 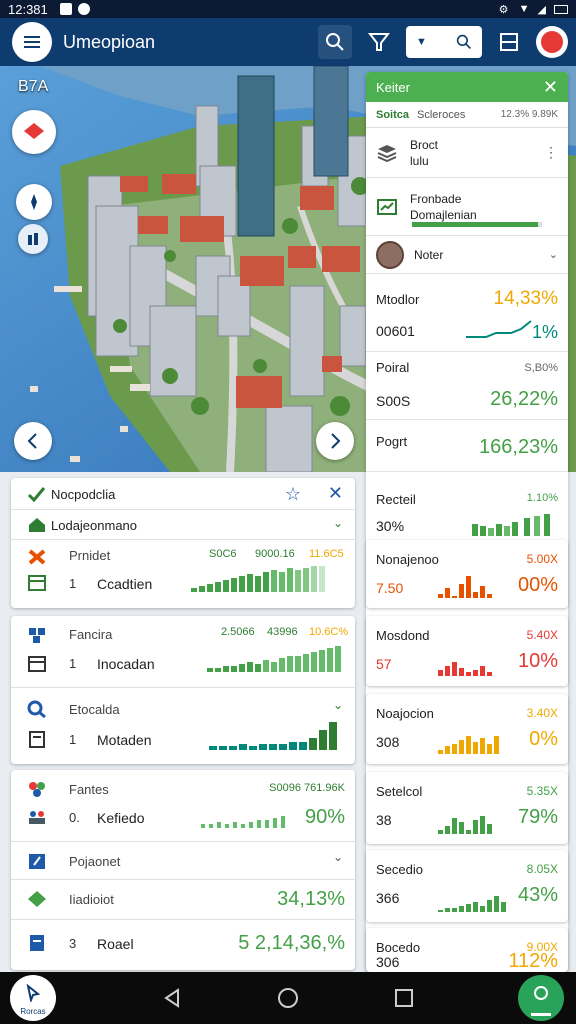 What do you see at coordinates (109, 41) in the screenshot?
I see `app-title: Umeopioan` at bounding box center [109, 41].